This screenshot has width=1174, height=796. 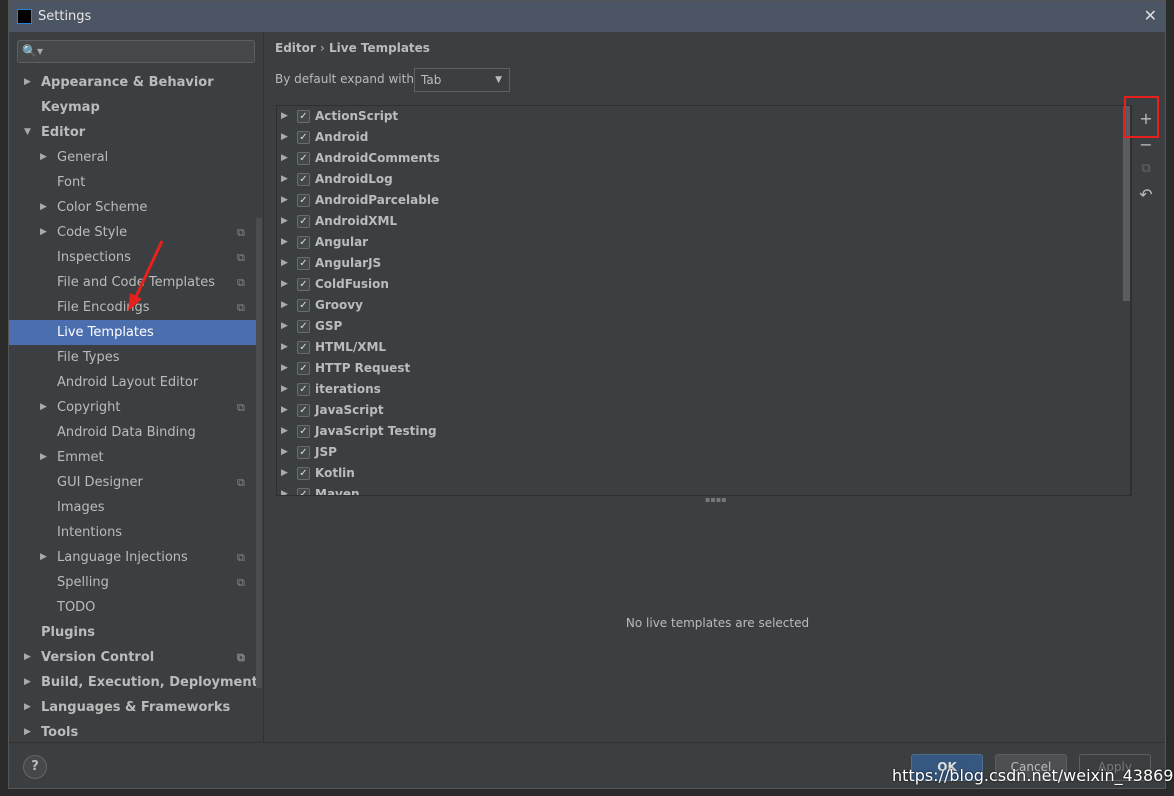 What do you see at coordinates (703, 368) in the screenshot?
I see `template-group: ▶ ✓ HTTP Request` at bounding box center [703, 368].